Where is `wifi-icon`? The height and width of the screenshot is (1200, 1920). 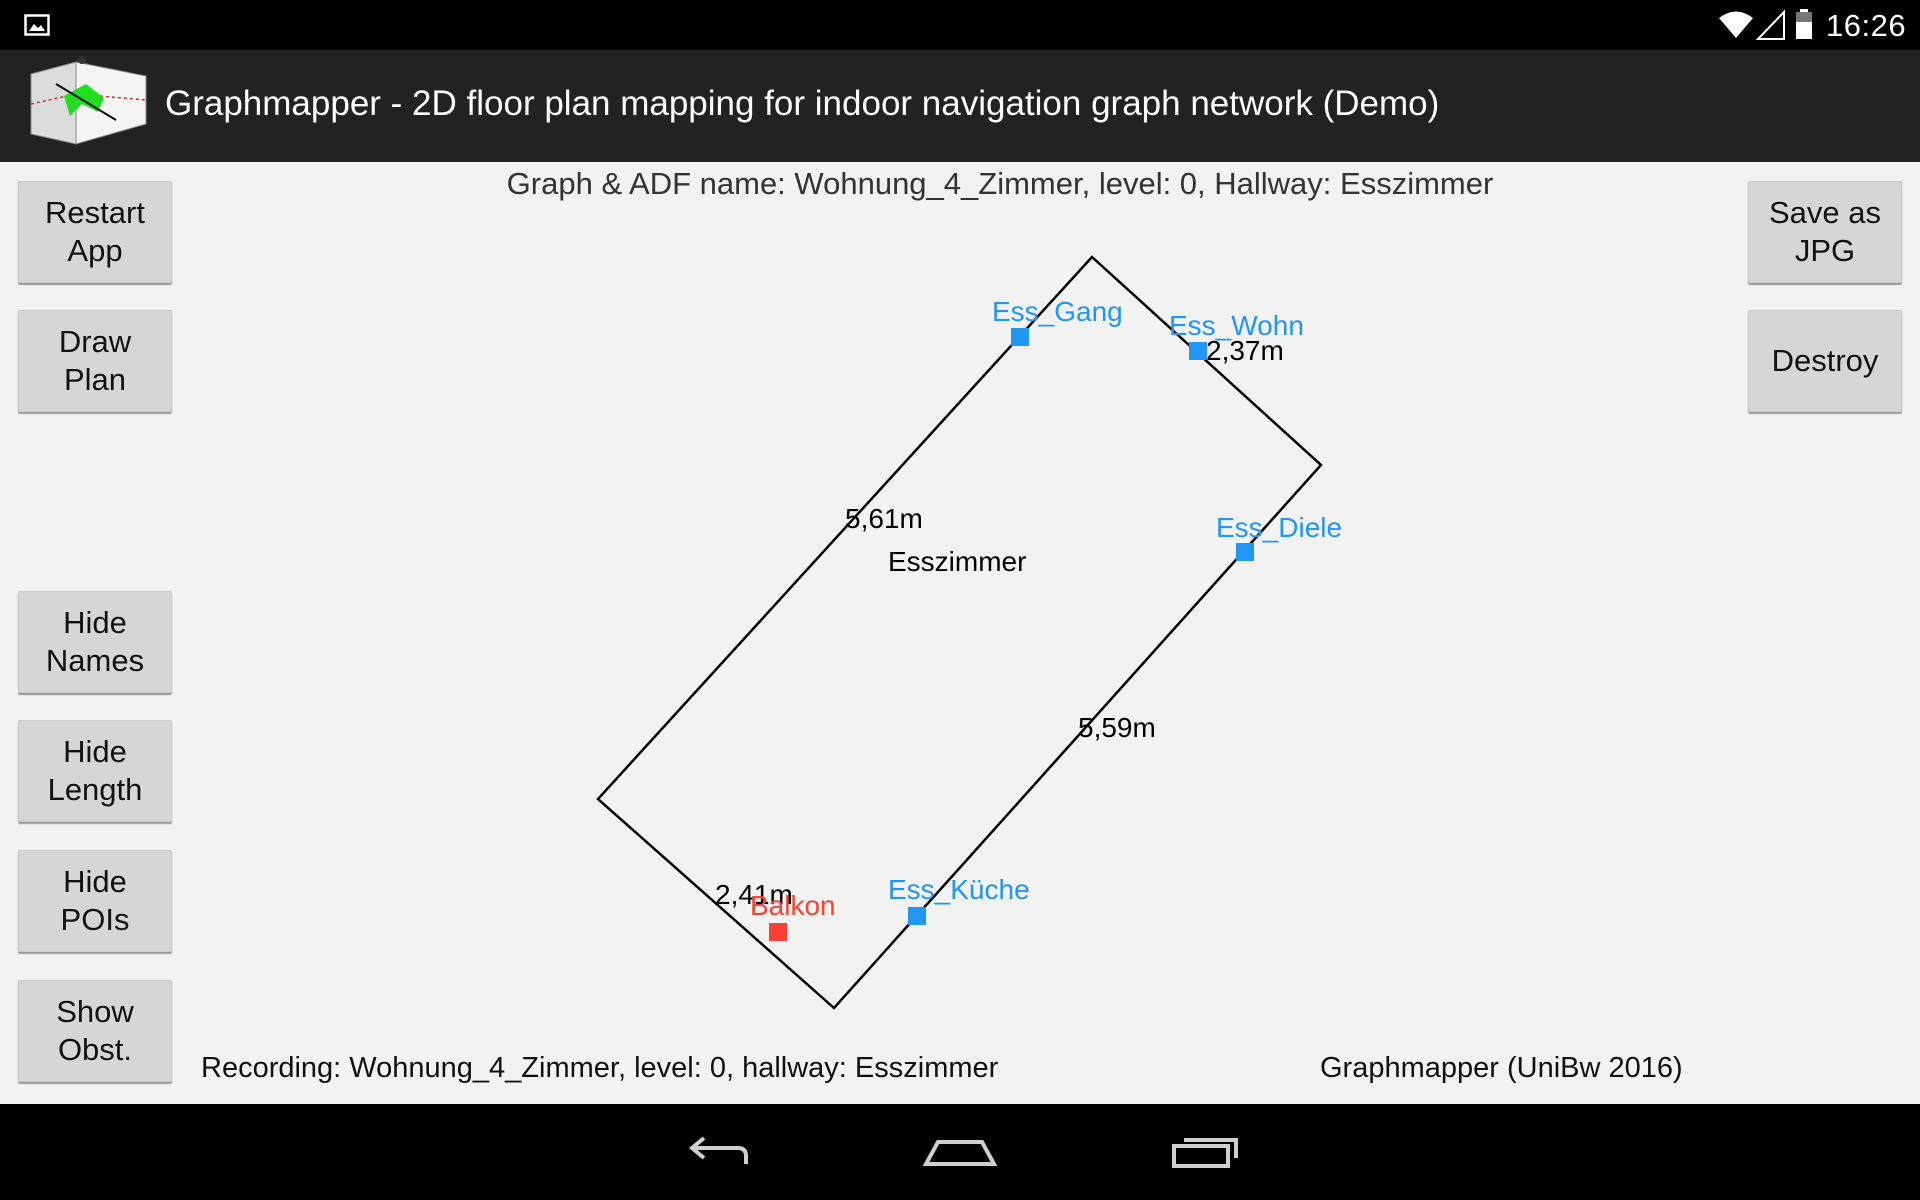
wifi-icon is located at coordinates (1736, 24).